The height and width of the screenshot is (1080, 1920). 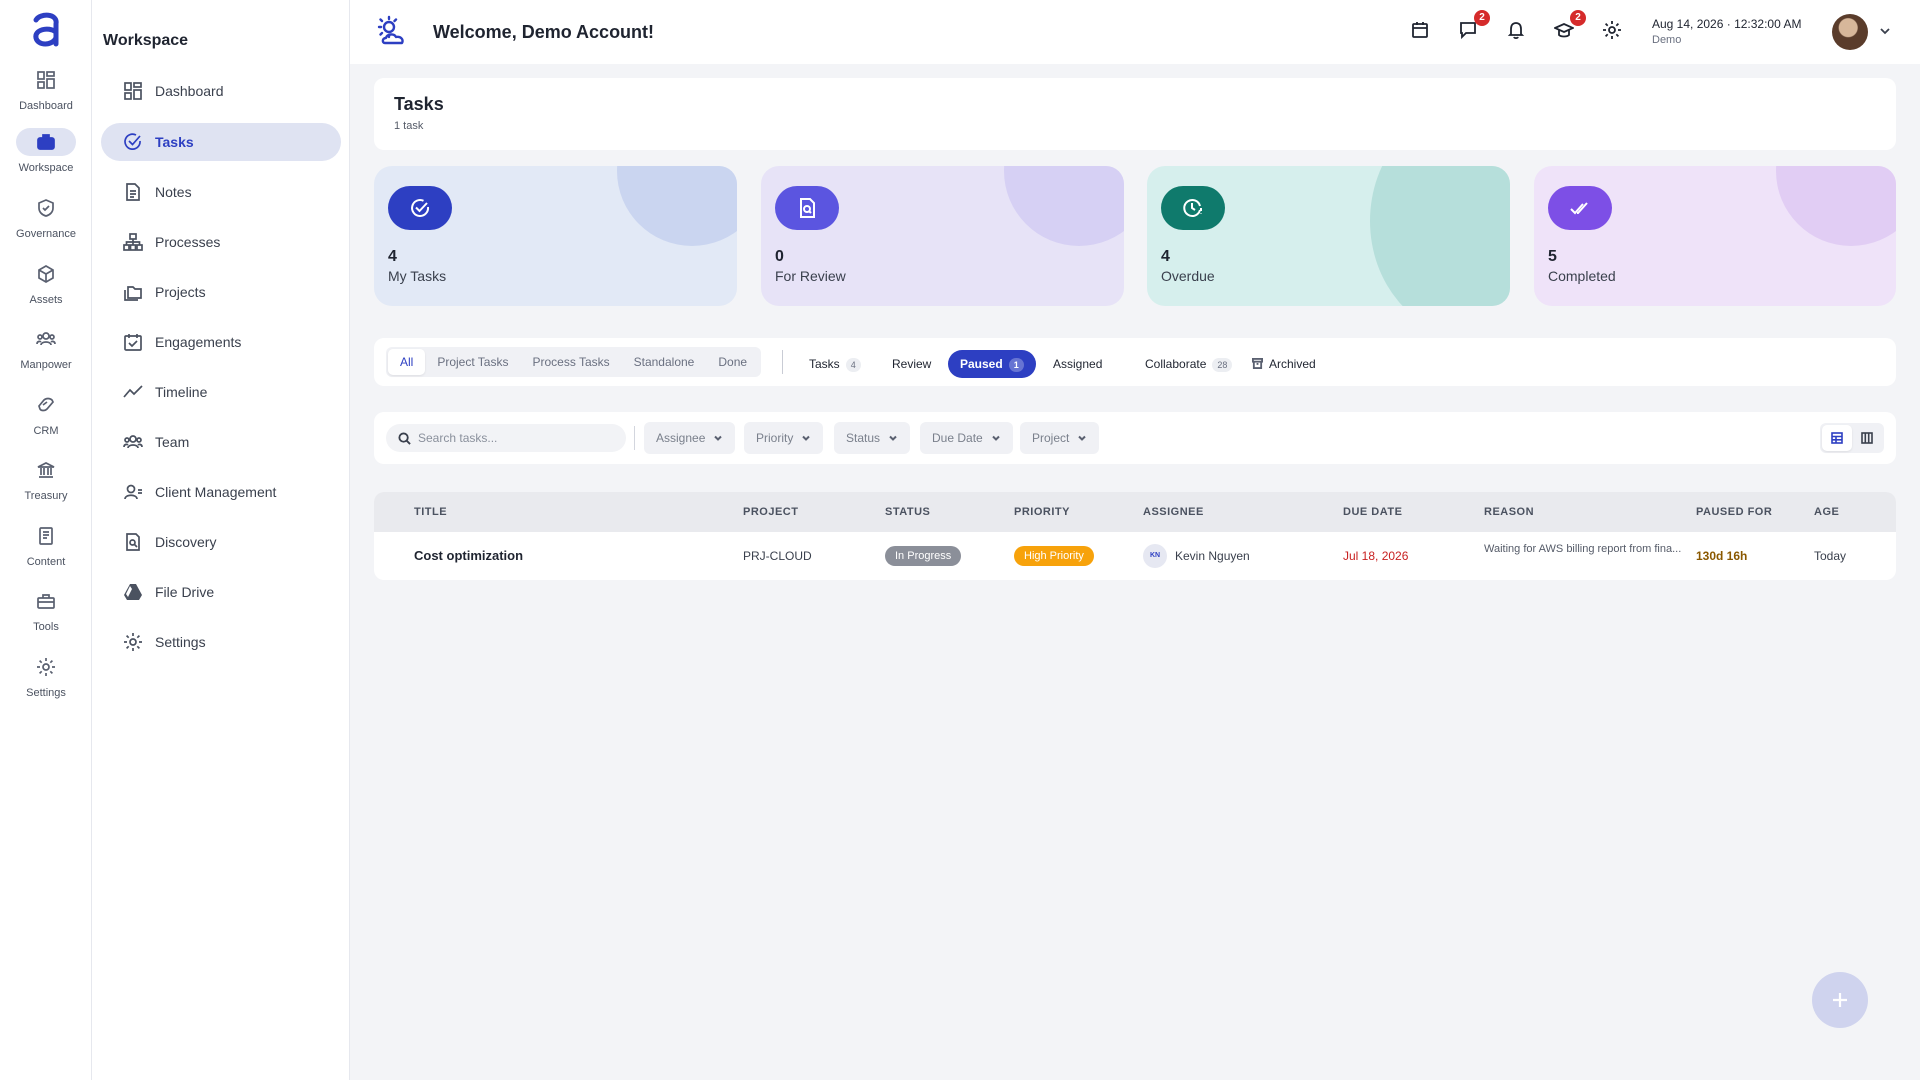 What do you see at coordinates (1474, 27) in the screenshot?
I see `chat-button: 2` at bounding box center [1474, 27].